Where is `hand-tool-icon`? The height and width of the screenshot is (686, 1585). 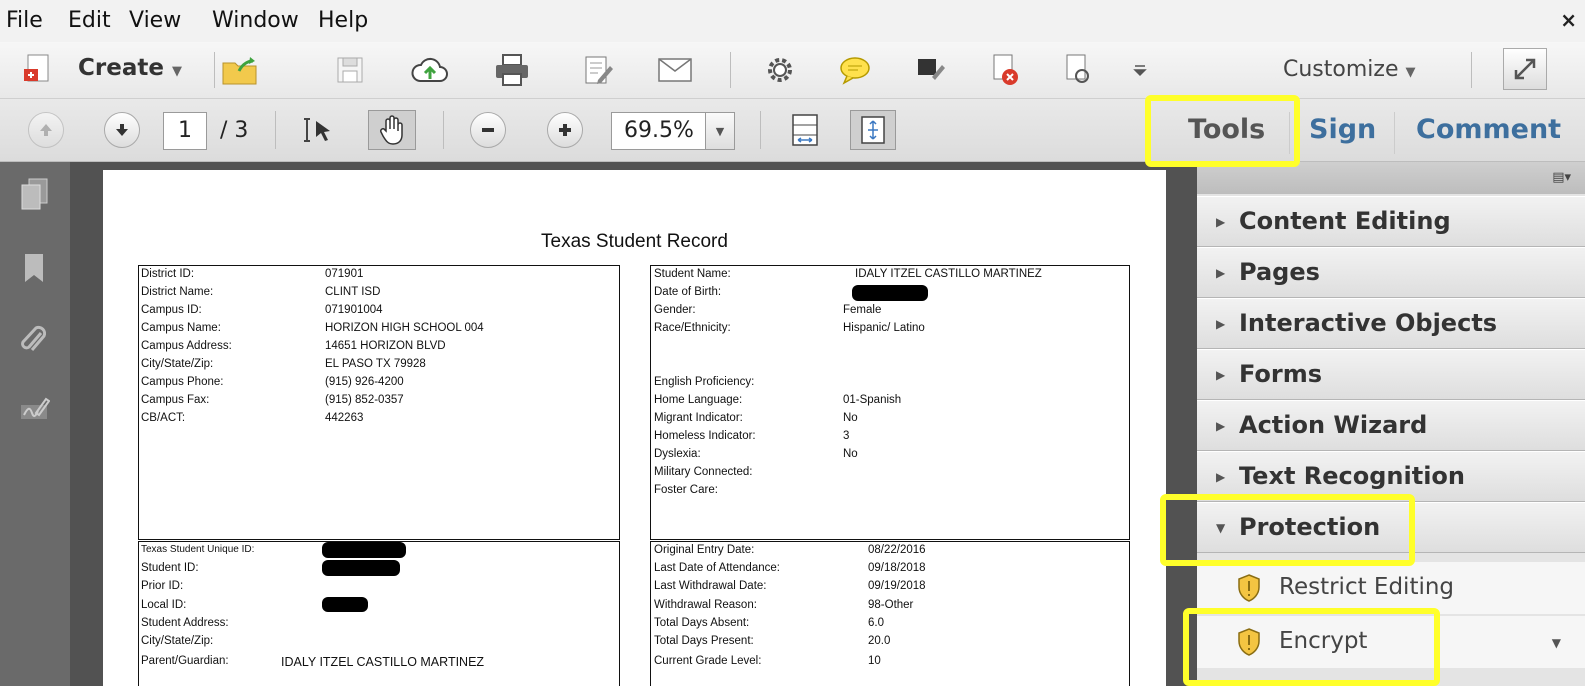
hand-tool-icon is located at coordinates (392, 130).